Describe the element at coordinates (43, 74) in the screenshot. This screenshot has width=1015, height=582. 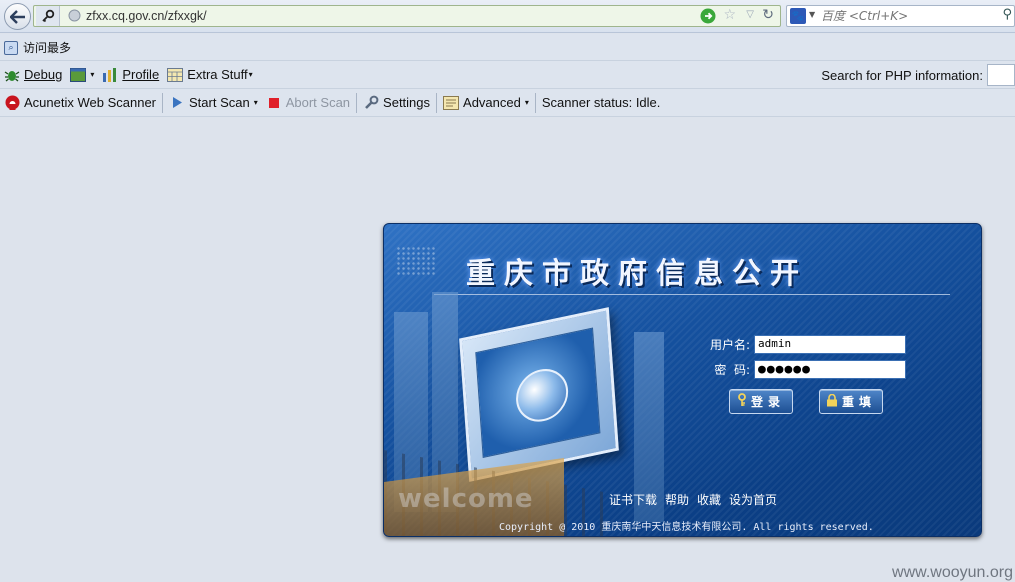
I see `debug-label: Debug` at that location.